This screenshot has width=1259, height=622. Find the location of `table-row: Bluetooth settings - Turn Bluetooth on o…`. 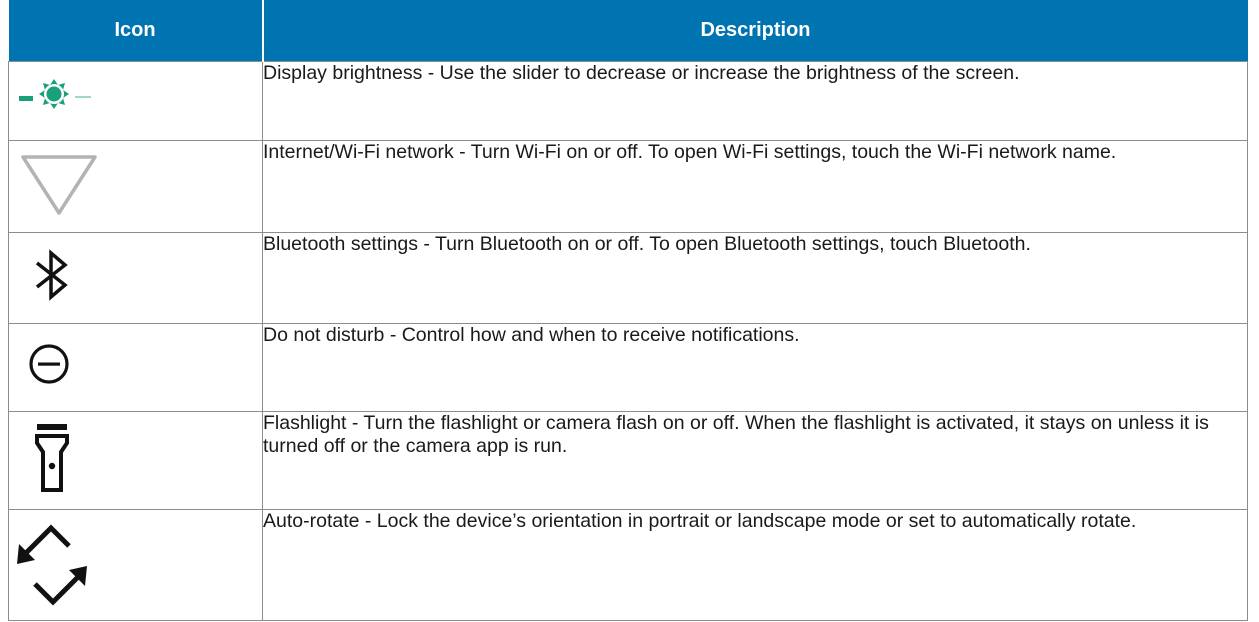

table-row: Bluetooth settings - Turn Bluetooth on o… is located at coordinates (628, 278).